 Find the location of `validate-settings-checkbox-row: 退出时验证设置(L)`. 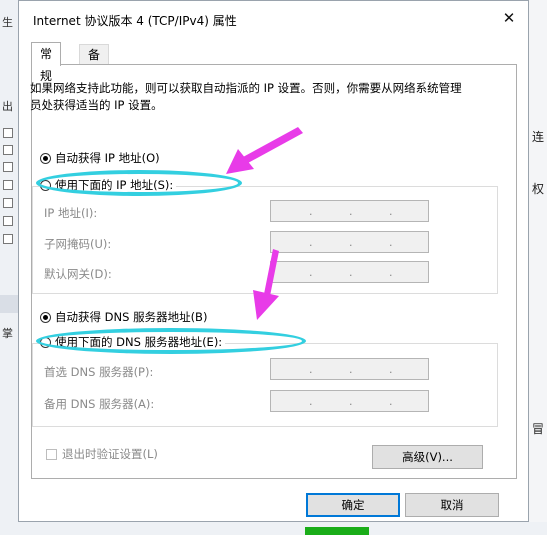

validate-settings-checkbox-row: 退出时验证设置(L) is located at coordinates (102, 454).